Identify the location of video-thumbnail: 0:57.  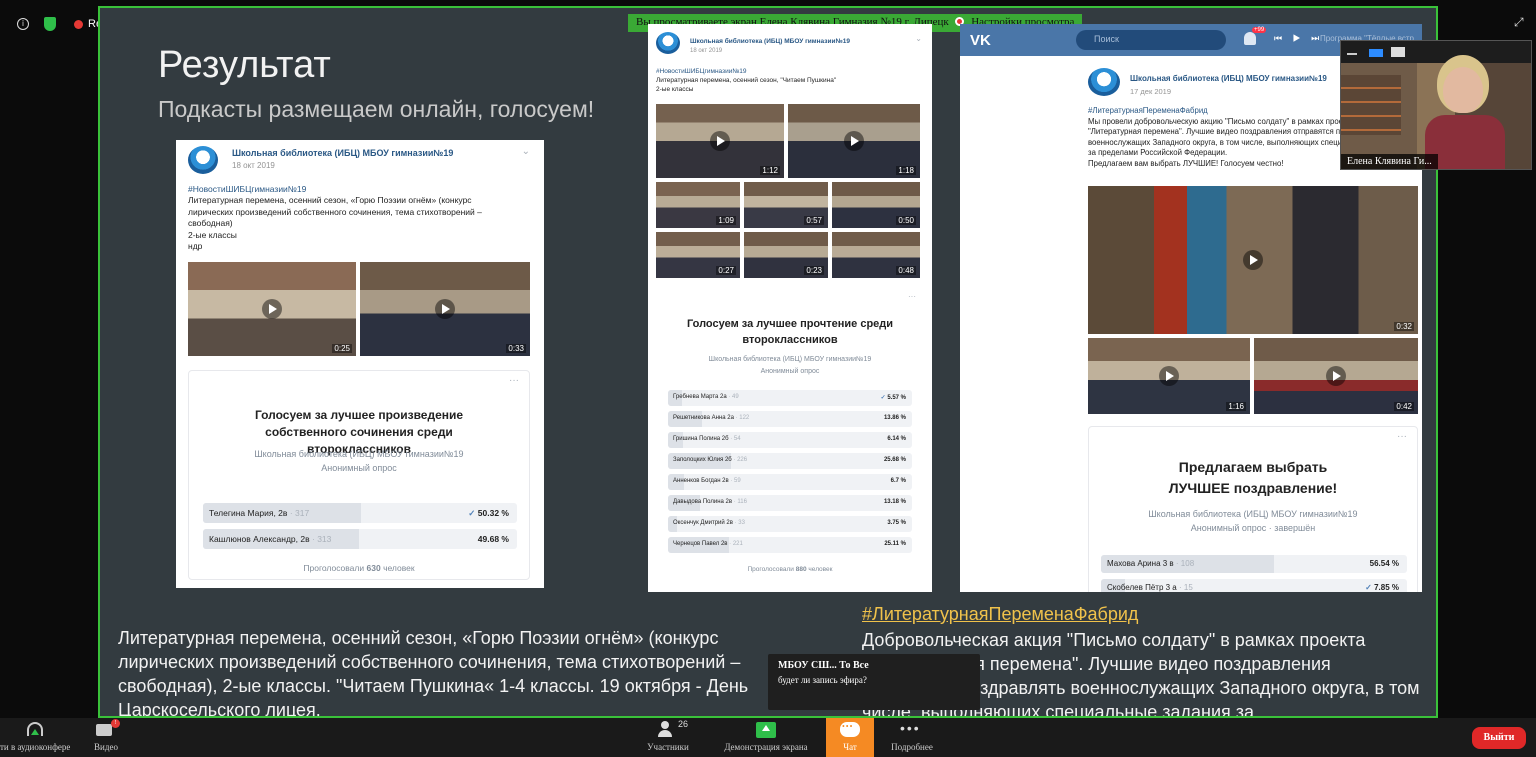
(786, 205).